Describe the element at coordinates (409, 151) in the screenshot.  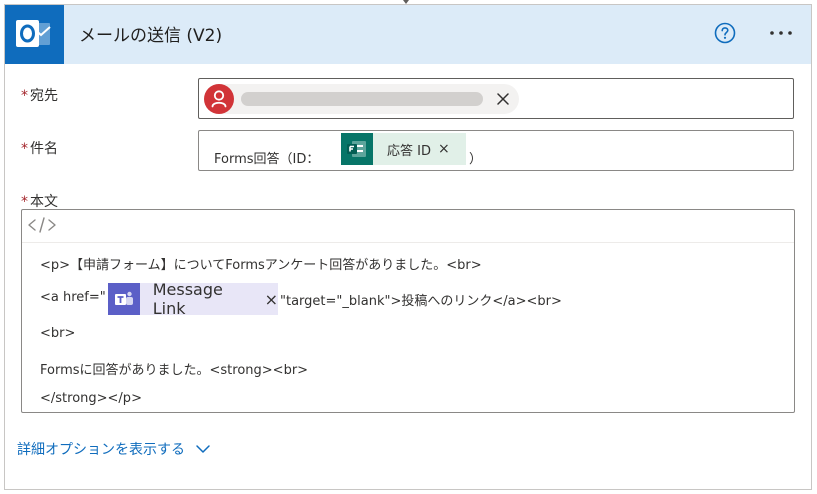
I see `response-id-token-label: 応答 ID` at that location.